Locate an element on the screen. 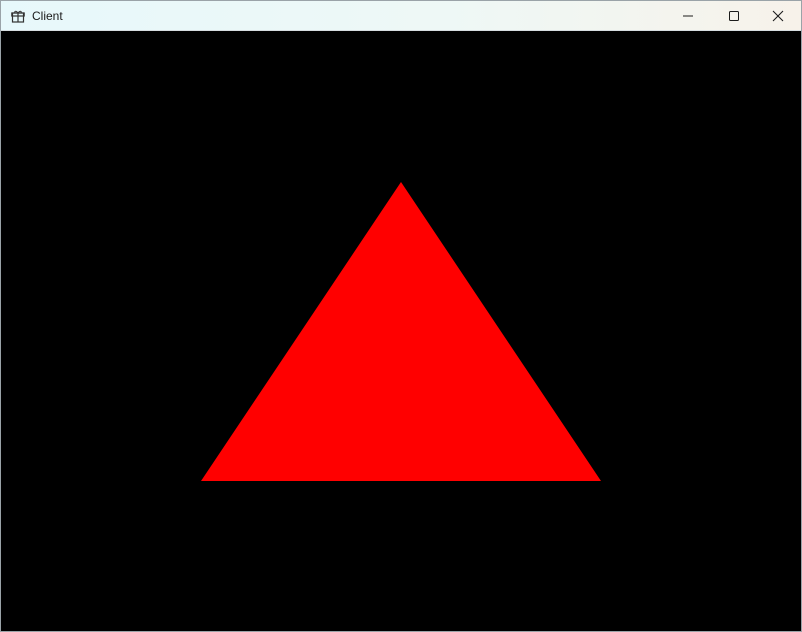 The height and width of the screenshot is (632, 802). maximize-button is located at coordinates (734, 15).